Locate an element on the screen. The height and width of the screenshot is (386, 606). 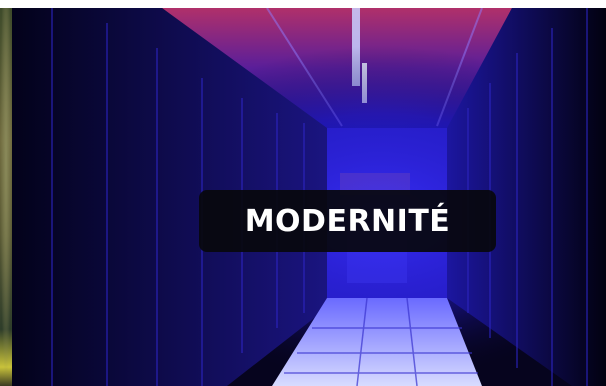
previous-slide-image is located at coordinates (6, 197).